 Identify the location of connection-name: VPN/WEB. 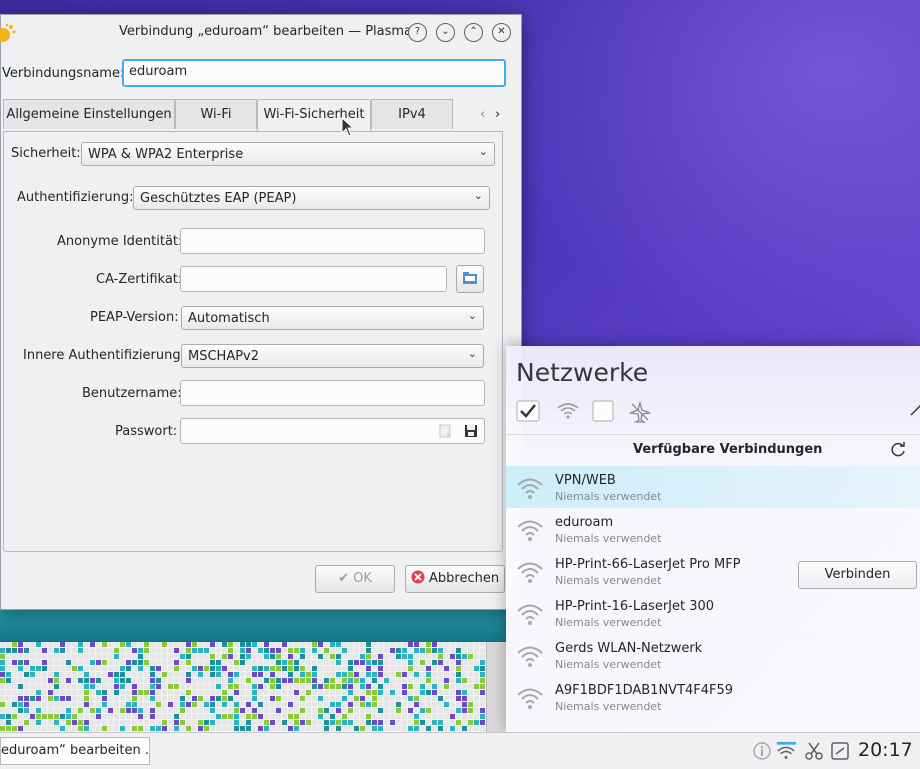
(585, 480).